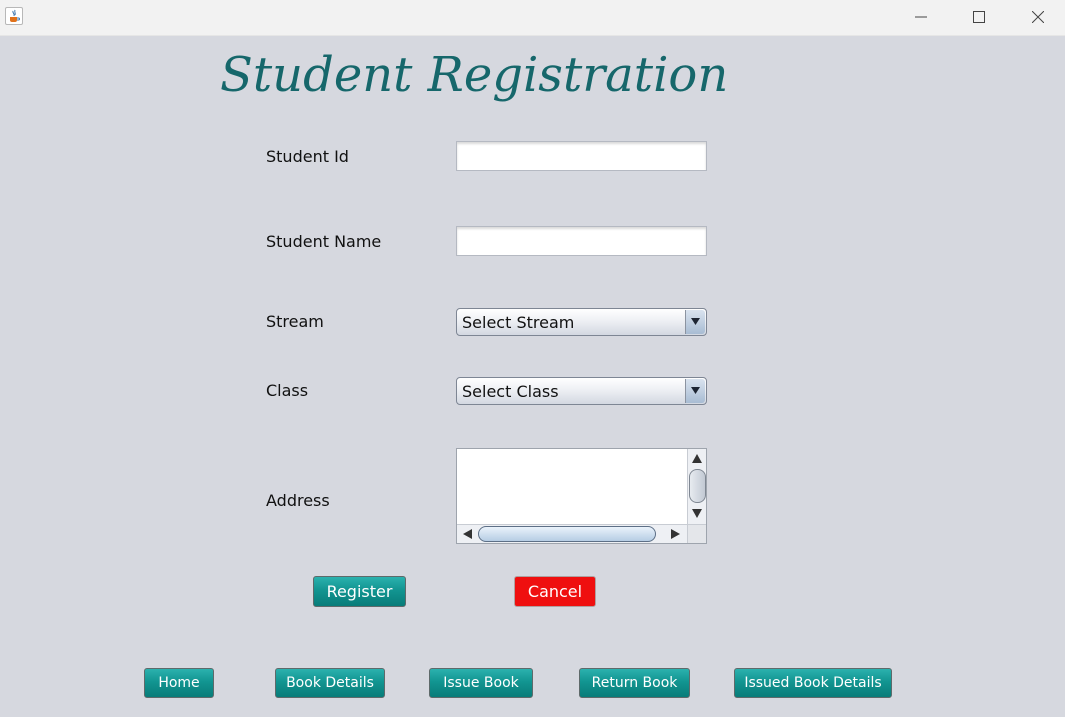  Describe the element at coordinates (307, 156) in the screenshot. I see `student-id-label: Student Id` at that location.